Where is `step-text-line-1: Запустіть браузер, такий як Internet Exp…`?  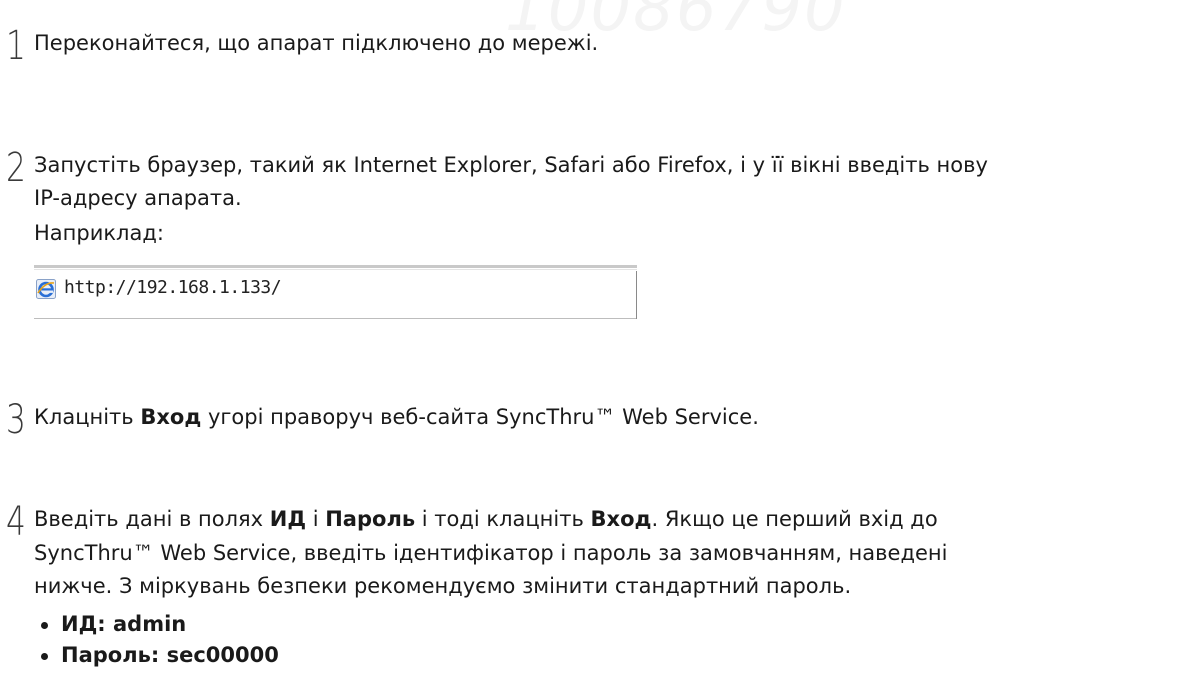
step-text-line-1: Запустіть браузер, такий як Internet Exp… is located at coordinates (511, 165).